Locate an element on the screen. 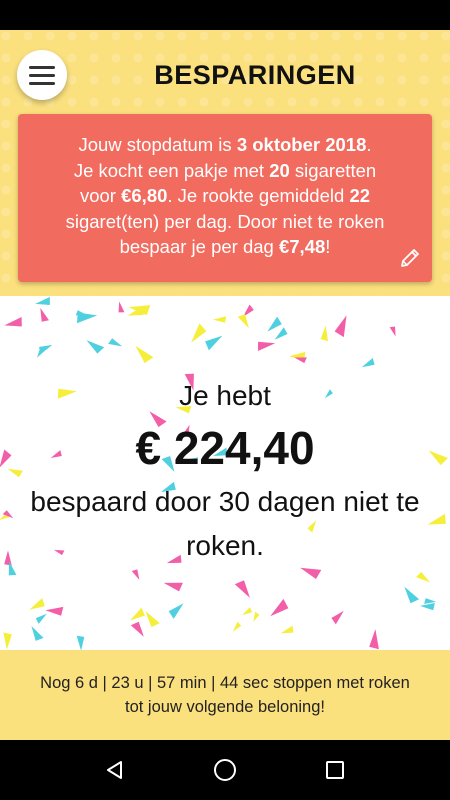 This screenshot has height=800, width=450. navigation-bar is located at coordinates (225, 770).